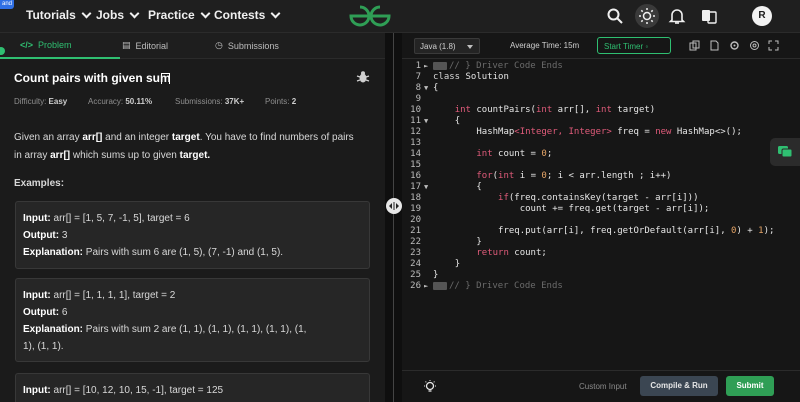 This screenshot has height=402, width=800. I want to click on resize-handle, so click(394, 206).